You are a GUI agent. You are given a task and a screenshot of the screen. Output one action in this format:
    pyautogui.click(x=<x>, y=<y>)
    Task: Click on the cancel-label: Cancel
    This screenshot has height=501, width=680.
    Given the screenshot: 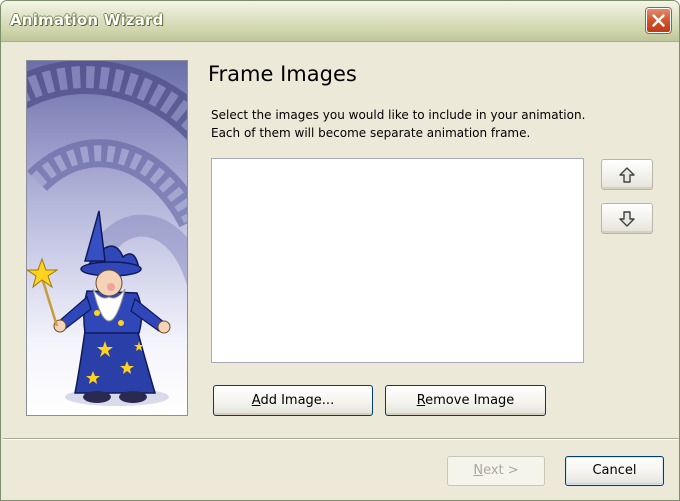 What is the action you would take?
    pyautogui.click(x=614, y=470)
    